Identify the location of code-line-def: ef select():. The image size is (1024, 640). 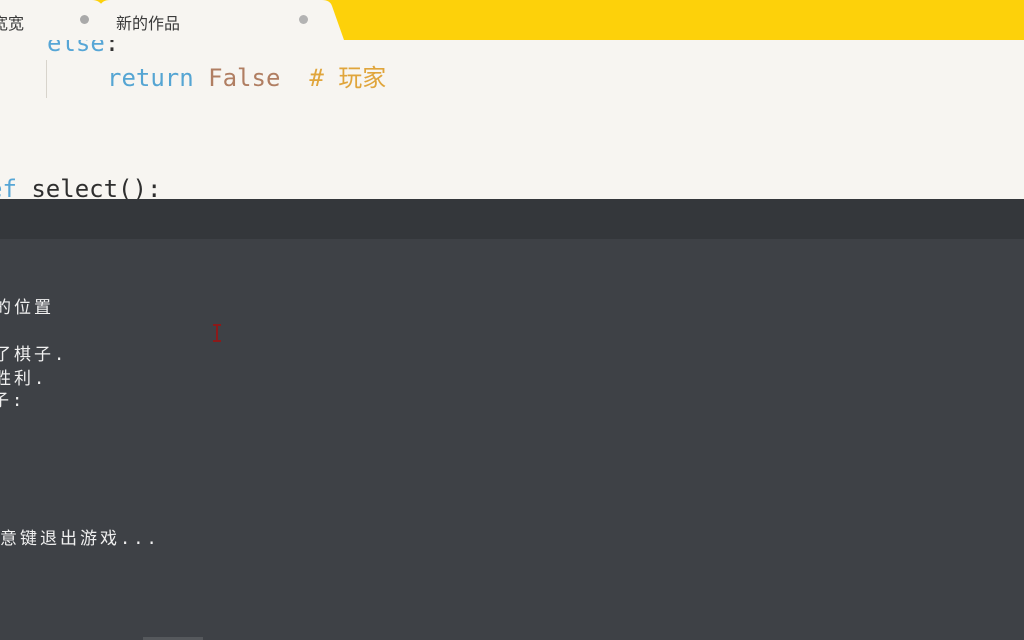
(80, 186).